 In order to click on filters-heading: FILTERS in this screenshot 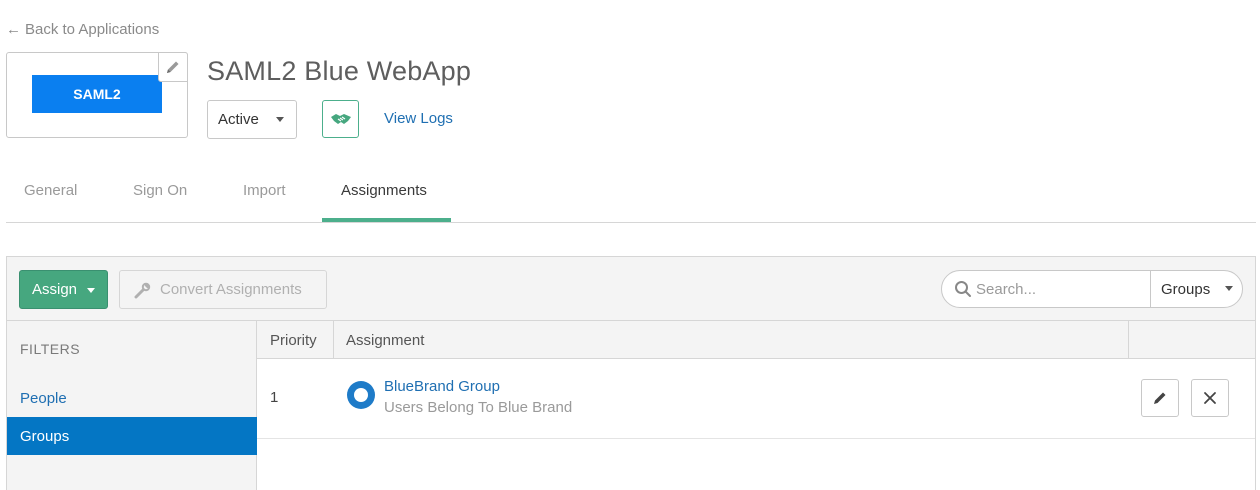, I will do `click(50, 349)`.